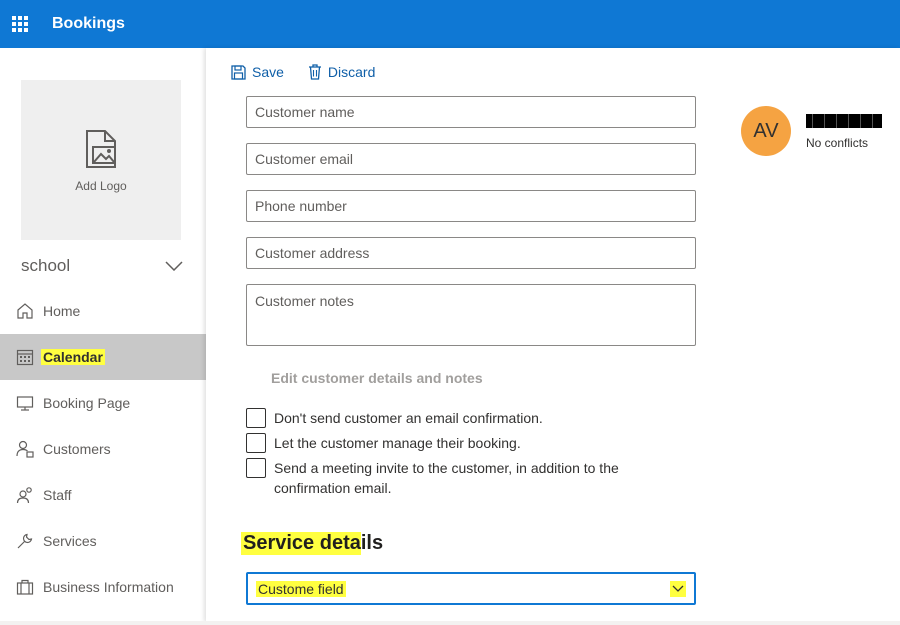 The width and height of the screenshot is (900, 625). What do you see at coordinates (73, 357) in the screenshot?
I see `sidebar-item-label: Calendar` at bounding box center [73, 357].